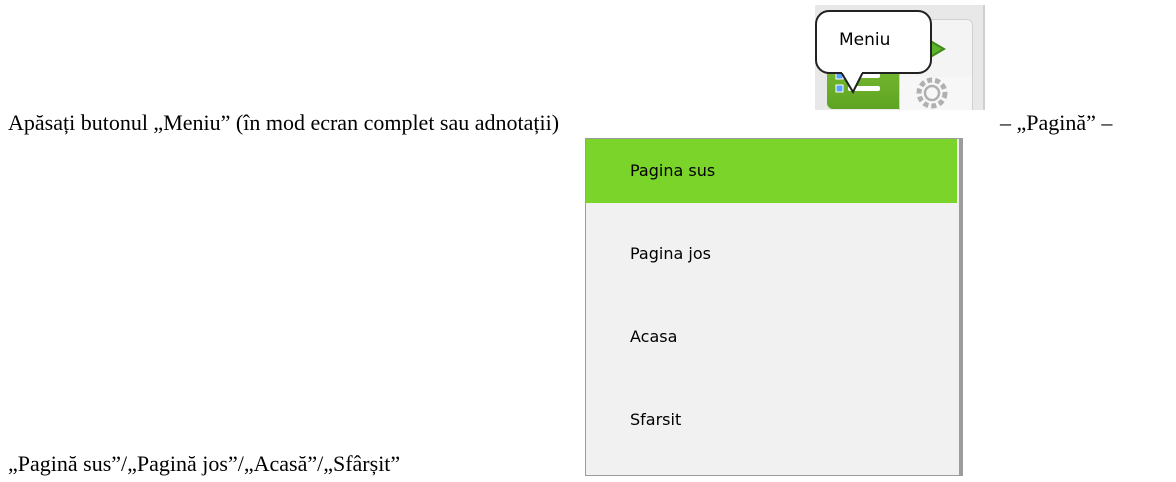 This screenshot has width=1176, height=482. I want to click on menu-item-label: Sfarsit, so click(656, 419).